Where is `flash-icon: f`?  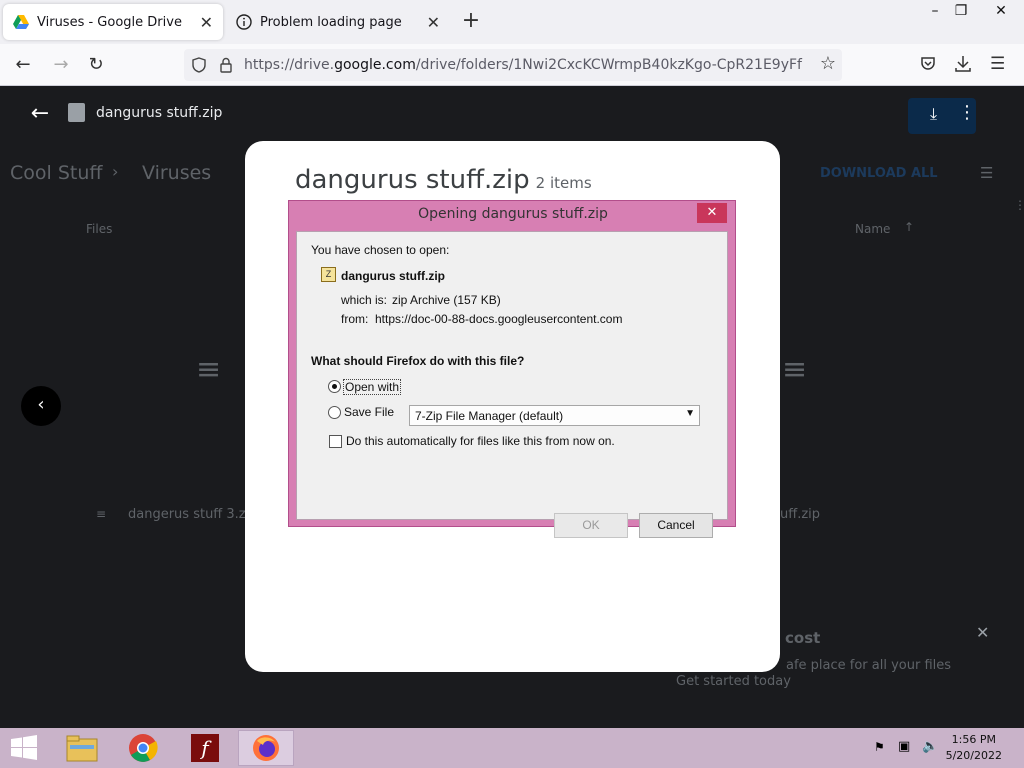
flash-icon: f is located at coordinates (205, 748).